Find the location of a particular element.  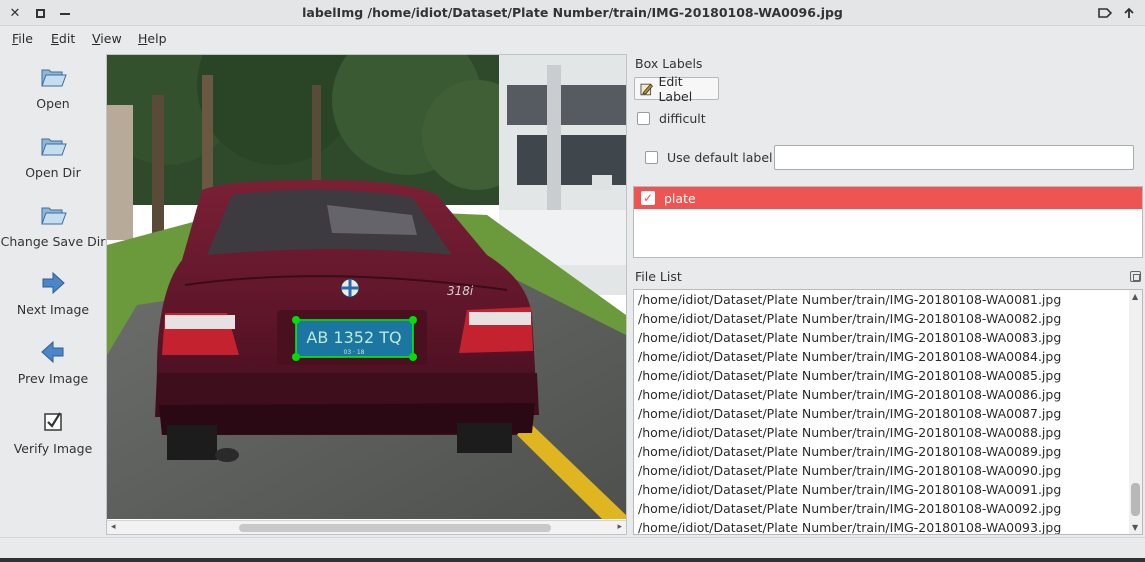

box-handle-bottom-right is located at coordinates (413, 357).